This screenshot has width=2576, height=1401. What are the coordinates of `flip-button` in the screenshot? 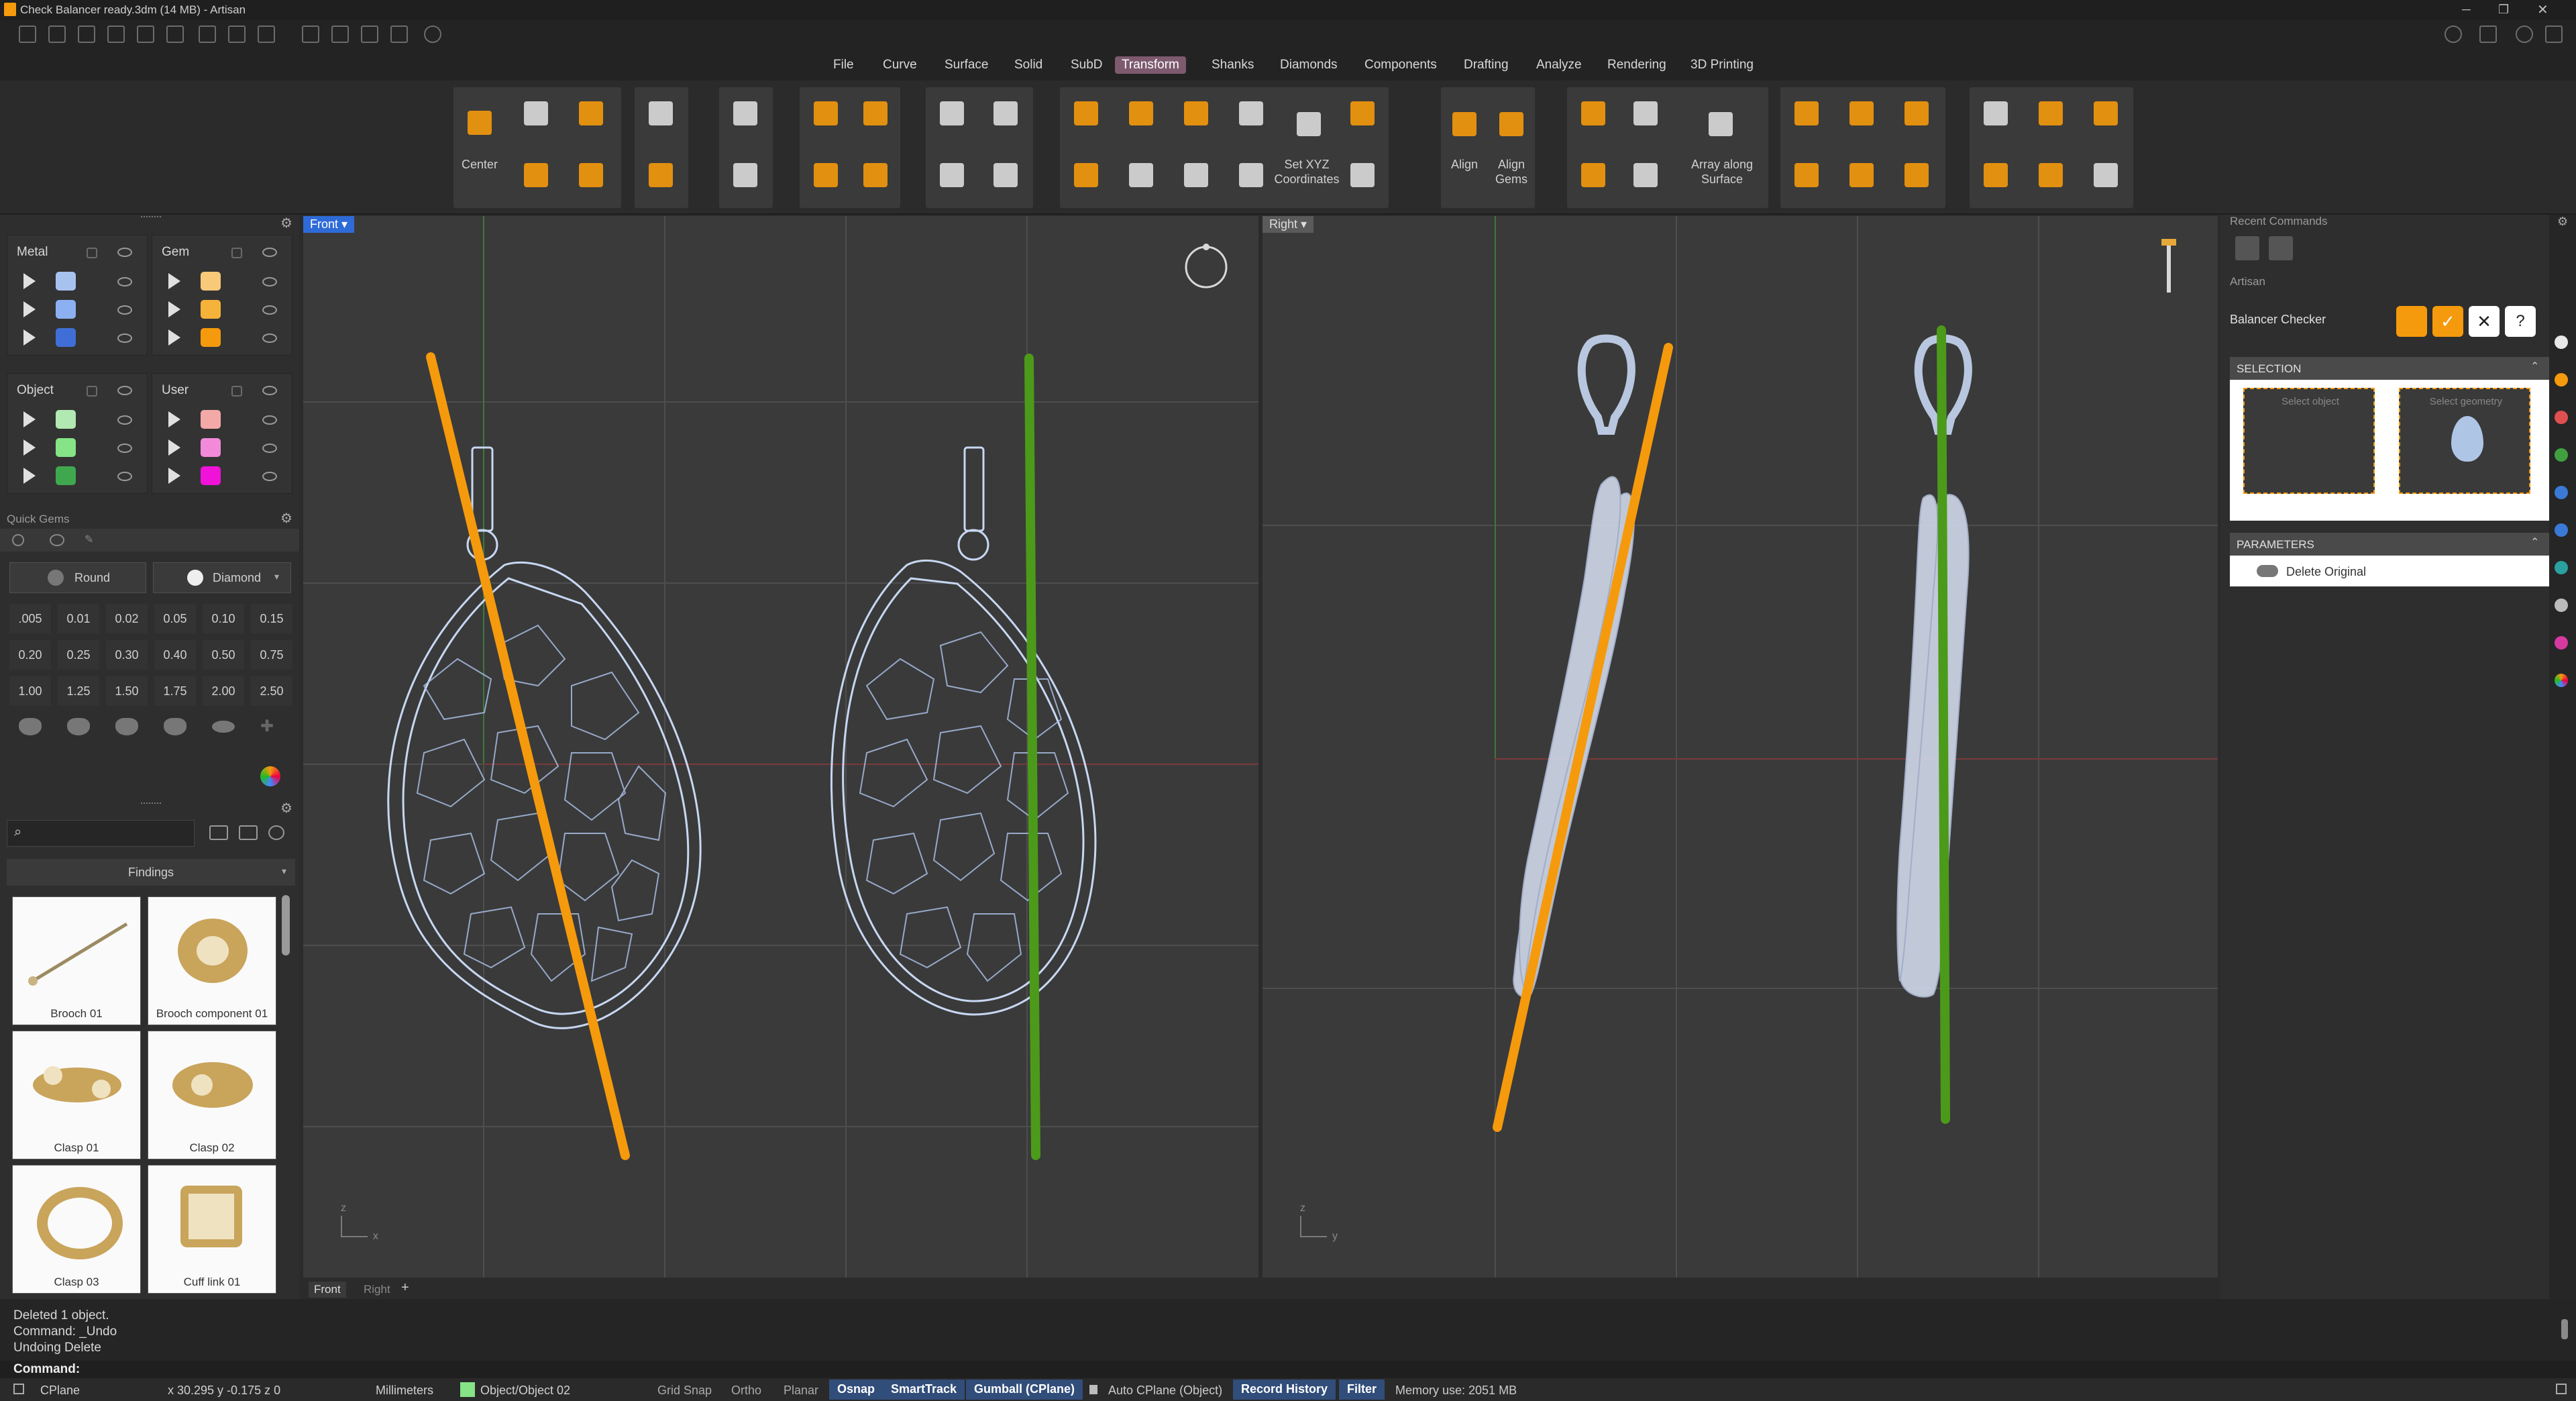 It's located at (1005, 113).